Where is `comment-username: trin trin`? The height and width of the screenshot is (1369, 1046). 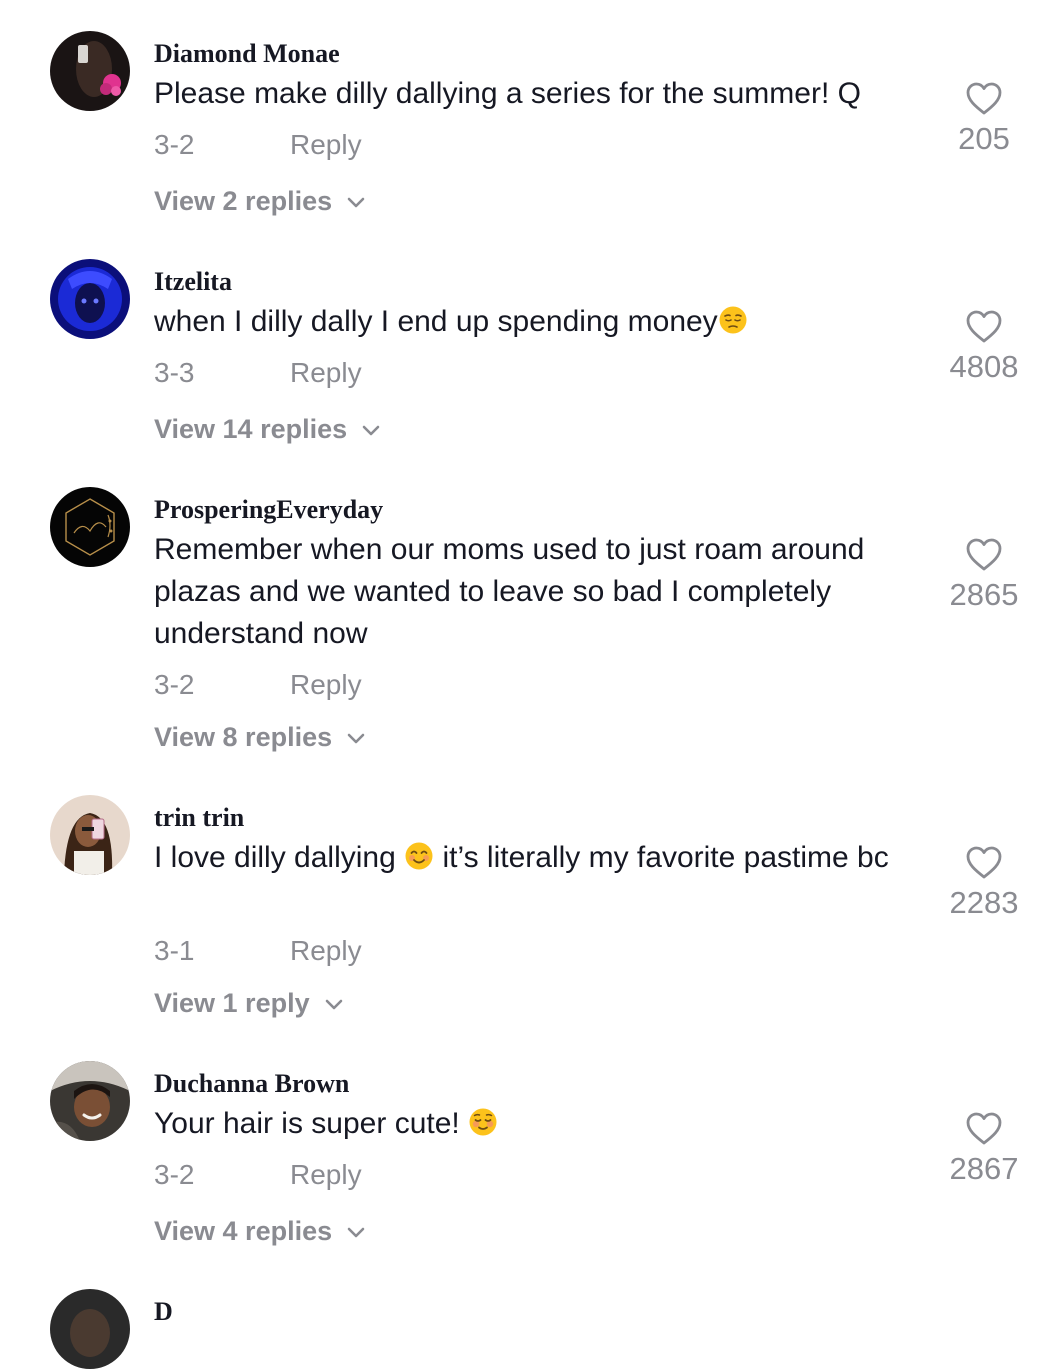
comment-username: trin trin is located at coordinates (199, 818).